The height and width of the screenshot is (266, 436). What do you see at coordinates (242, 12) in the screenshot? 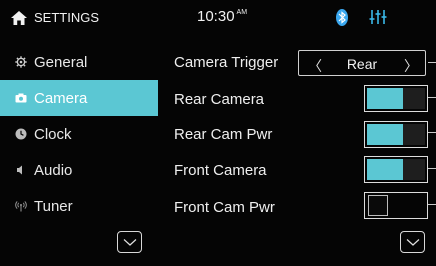
I see `clock-ampm: AM` at bounding box center [242, 12].